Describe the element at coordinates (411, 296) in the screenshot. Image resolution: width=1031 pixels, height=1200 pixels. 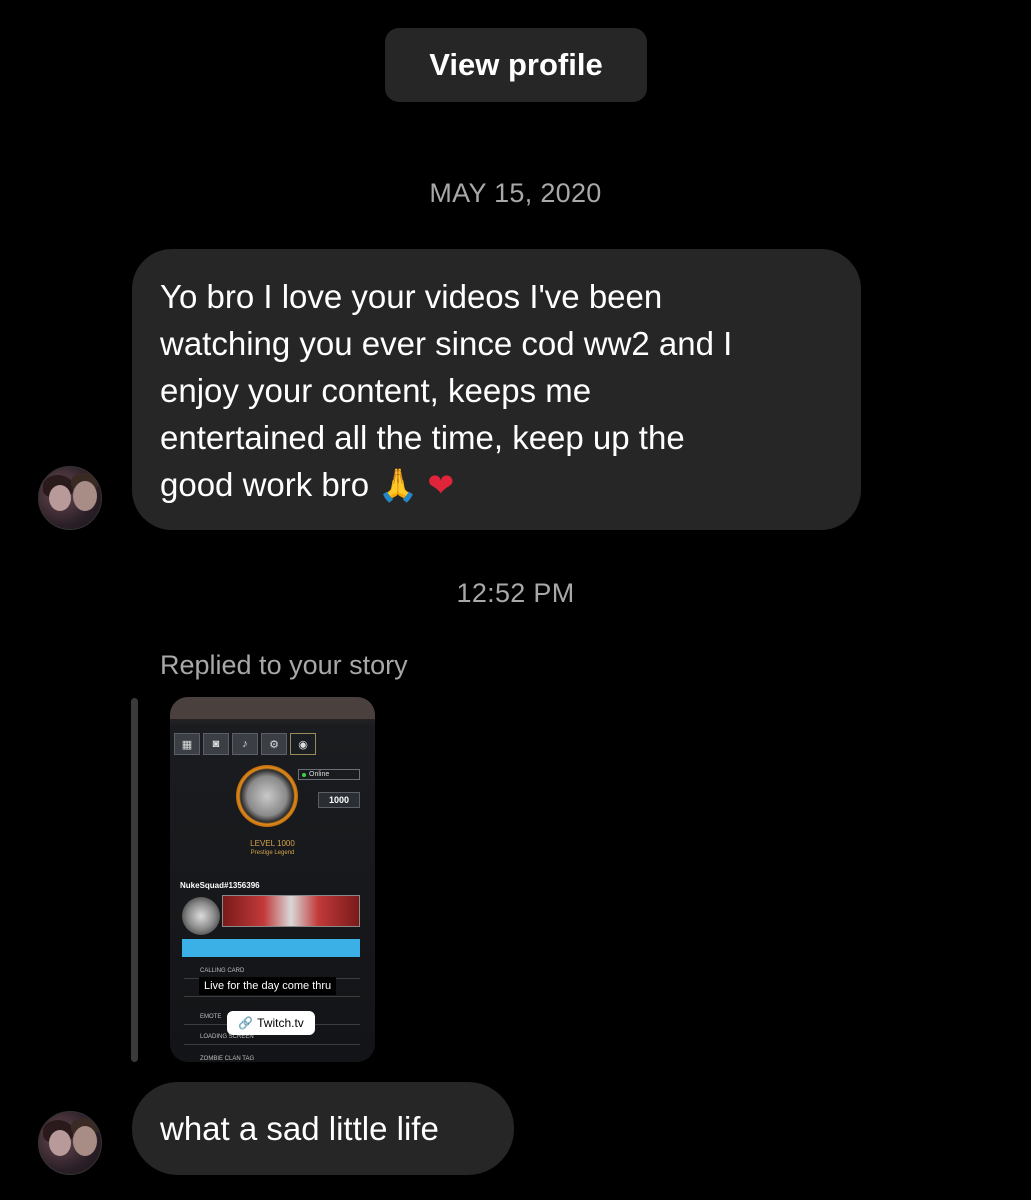
I see `message-line: Yo bro I love your videos I've been` at that location.